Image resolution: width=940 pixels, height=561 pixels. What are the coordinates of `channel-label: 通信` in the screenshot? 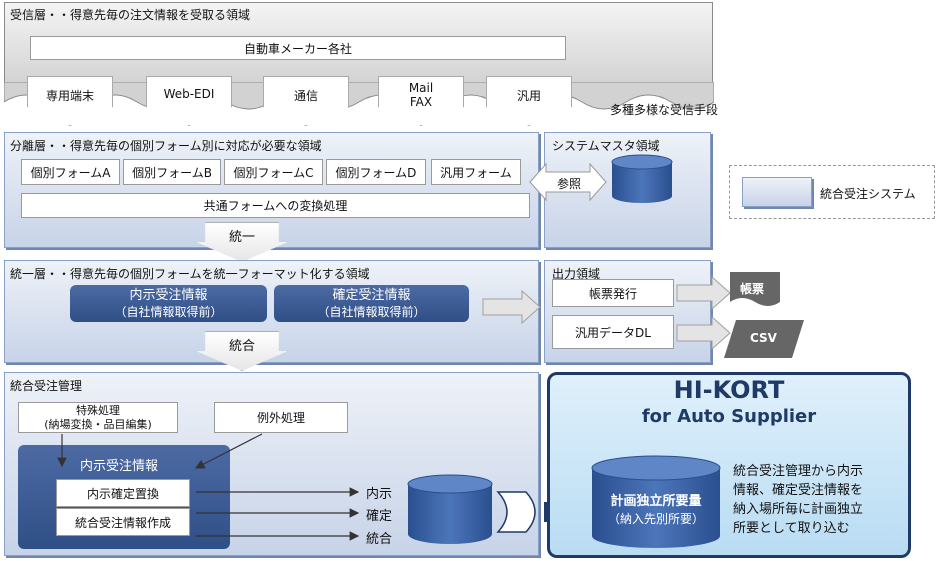 It's located at (305, 96).